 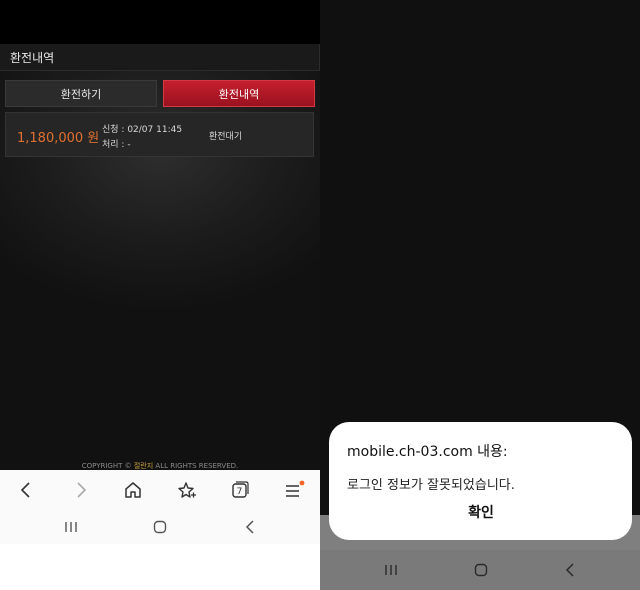 What do you see at coordinates (481, 513) in the screenshot?
I see `confirm-button: 확인` at bounding box center [481, 513].